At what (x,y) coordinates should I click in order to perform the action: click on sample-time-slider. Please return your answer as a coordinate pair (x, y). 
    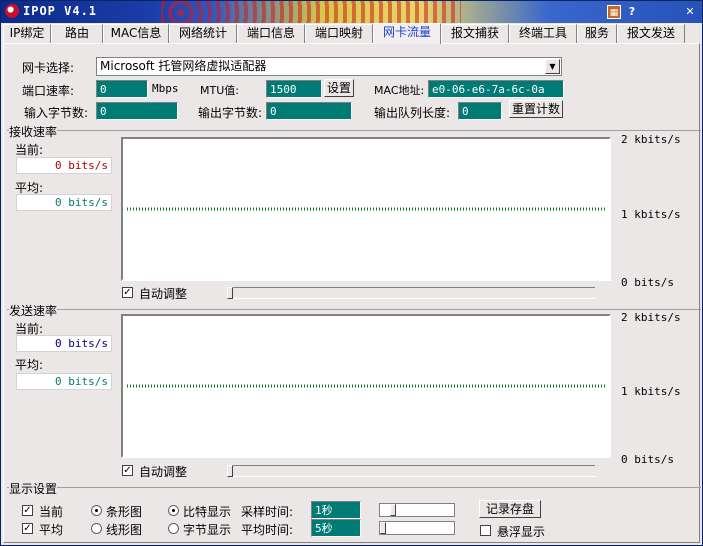
    Looking at the image, I should click on (417, 510).